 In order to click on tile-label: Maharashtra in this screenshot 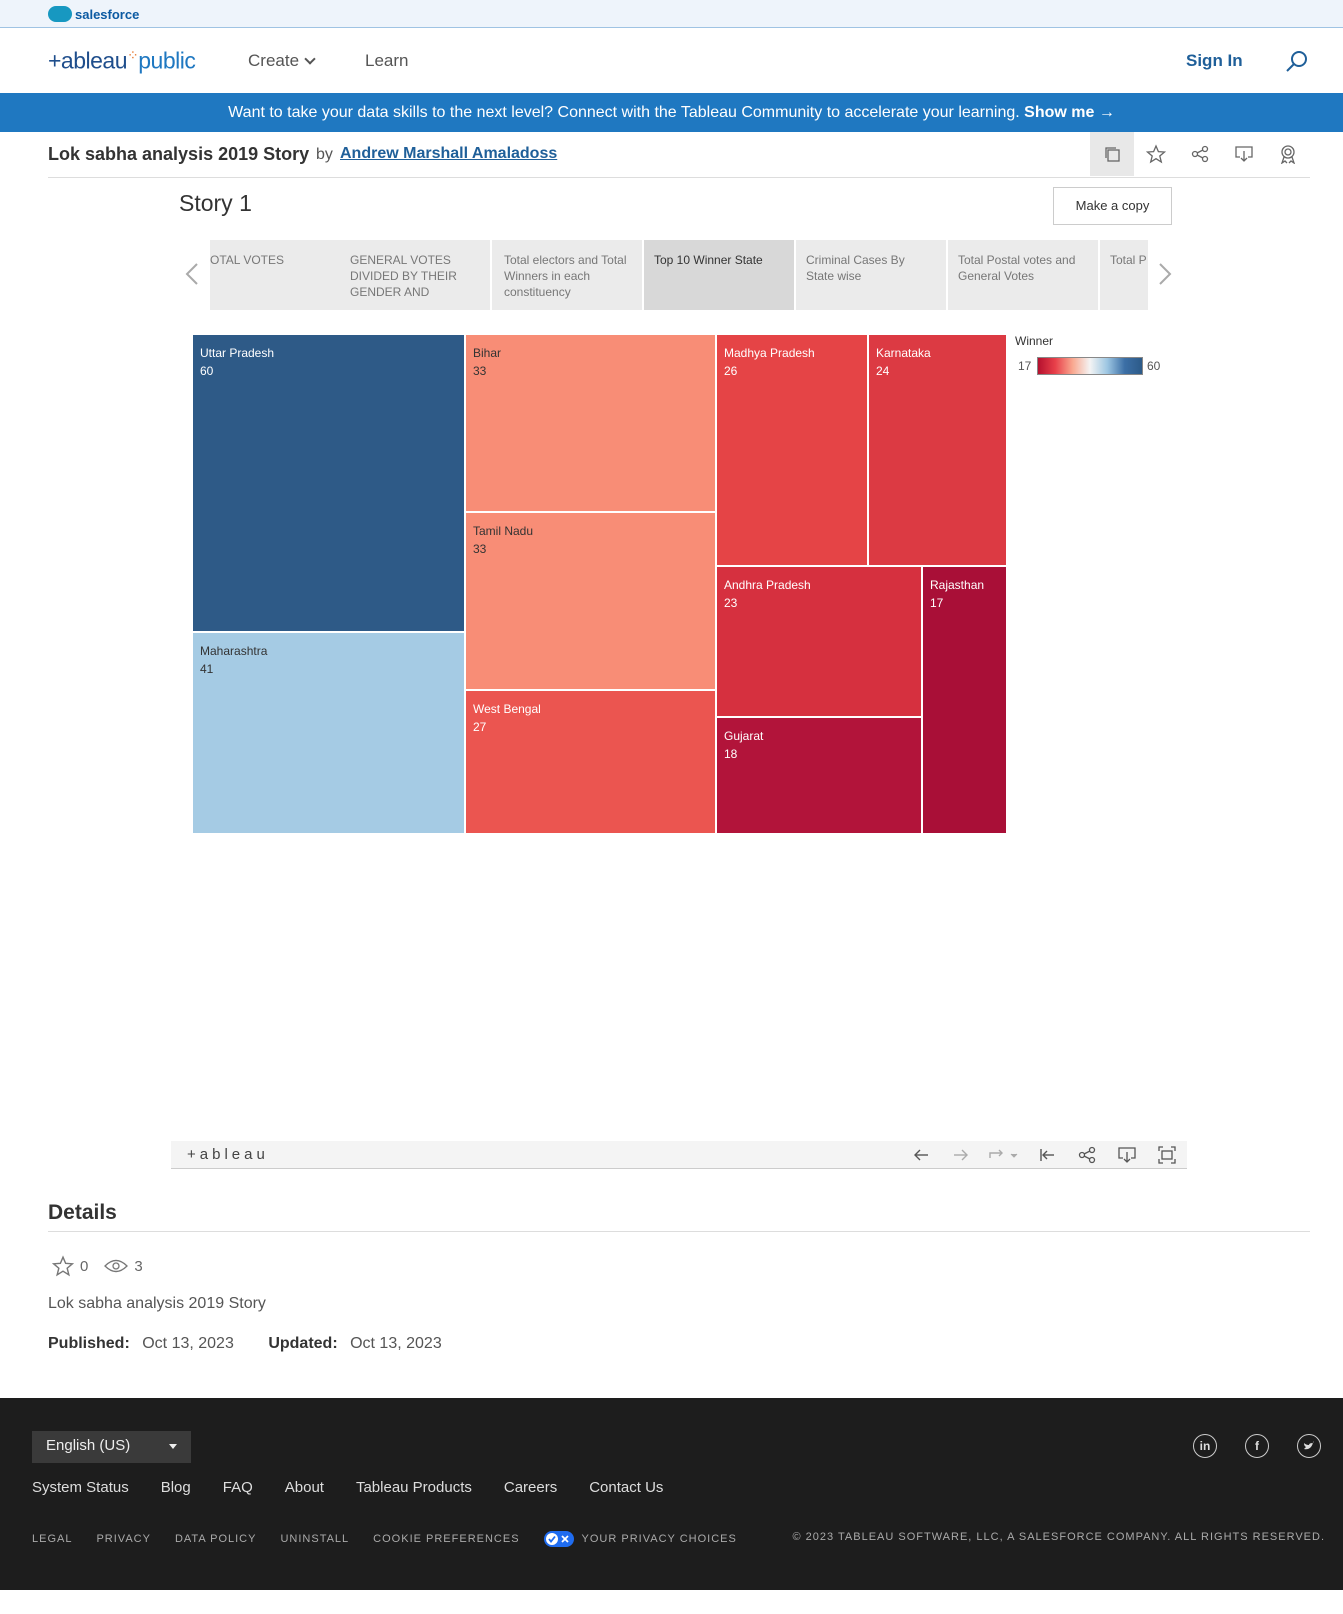, I will do `click(234, 651)`.